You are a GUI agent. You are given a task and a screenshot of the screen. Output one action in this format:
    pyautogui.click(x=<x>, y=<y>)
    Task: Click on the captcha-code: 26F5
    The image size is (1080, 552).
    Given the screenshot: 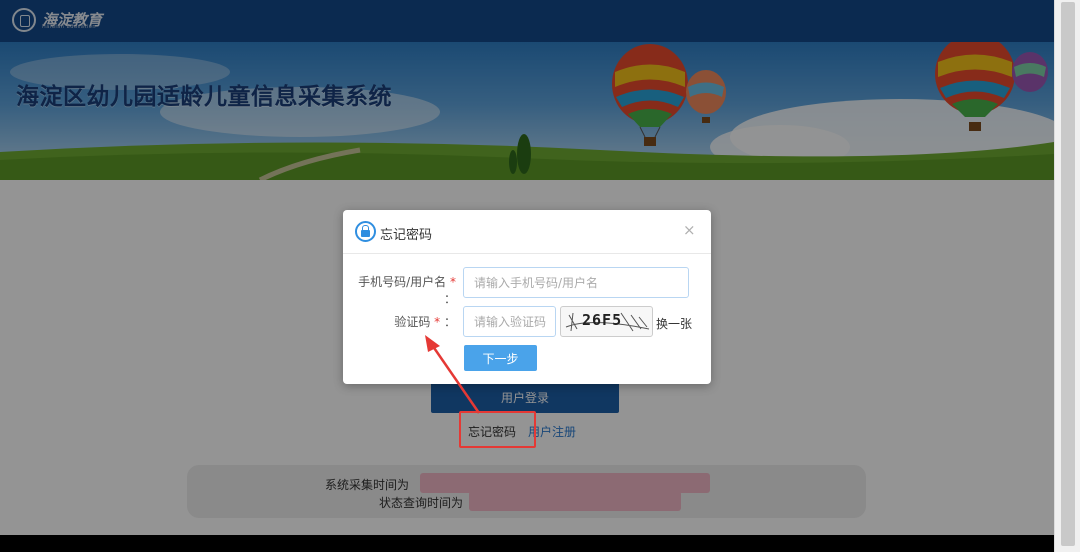 What is the action you would take?
    pyautogui.click(x=602, y=320)
    